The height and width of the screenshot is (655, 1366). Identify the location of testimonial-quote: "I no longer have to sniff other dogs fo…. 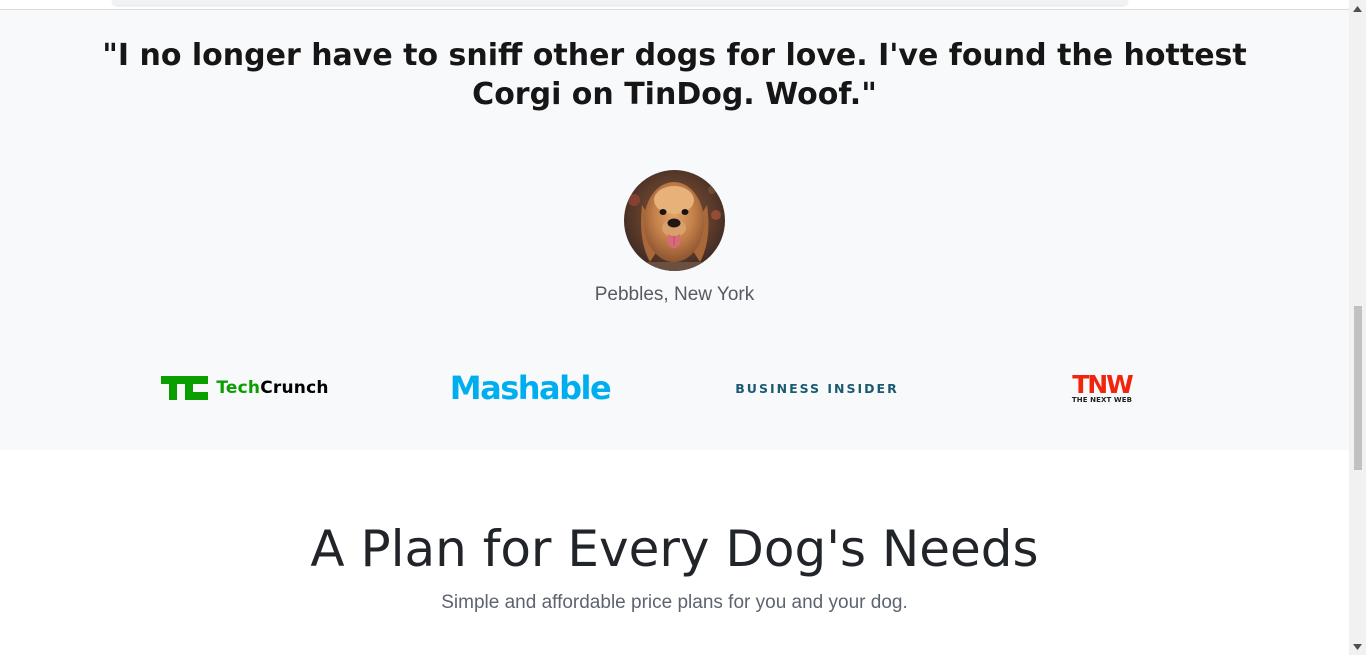
(674, 75).